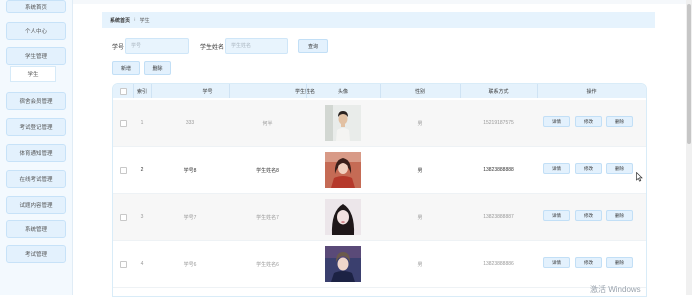 The image size is (692, 297). I want to click on table-row: 4 学号6 学生姓名6 男 13823888886 详情 修改 删除, so click(379, 264).